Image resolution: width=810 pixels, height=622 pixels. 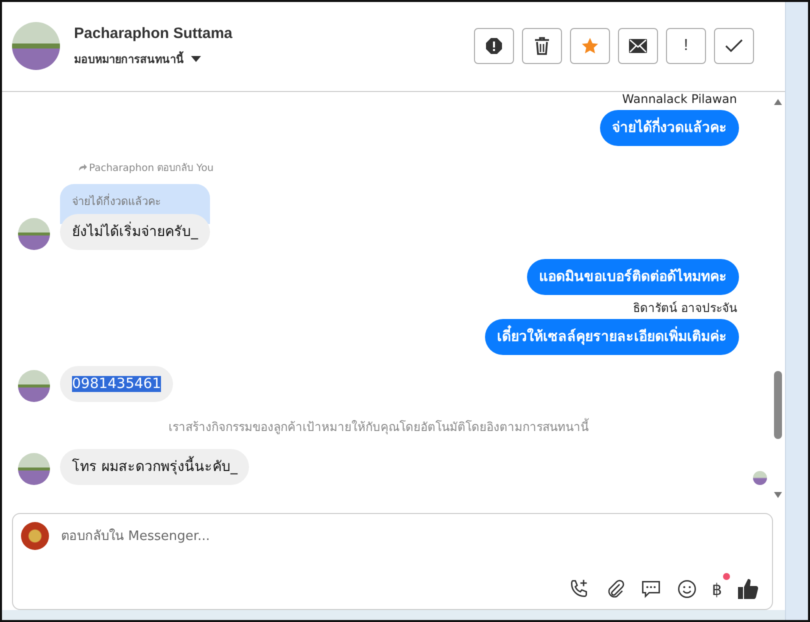 What do you see at coordinates (685, 307) in the screenshot?
I see `sender-name: ธิดารัตน์ อาจประจัน` at bounding box center [685, 307].